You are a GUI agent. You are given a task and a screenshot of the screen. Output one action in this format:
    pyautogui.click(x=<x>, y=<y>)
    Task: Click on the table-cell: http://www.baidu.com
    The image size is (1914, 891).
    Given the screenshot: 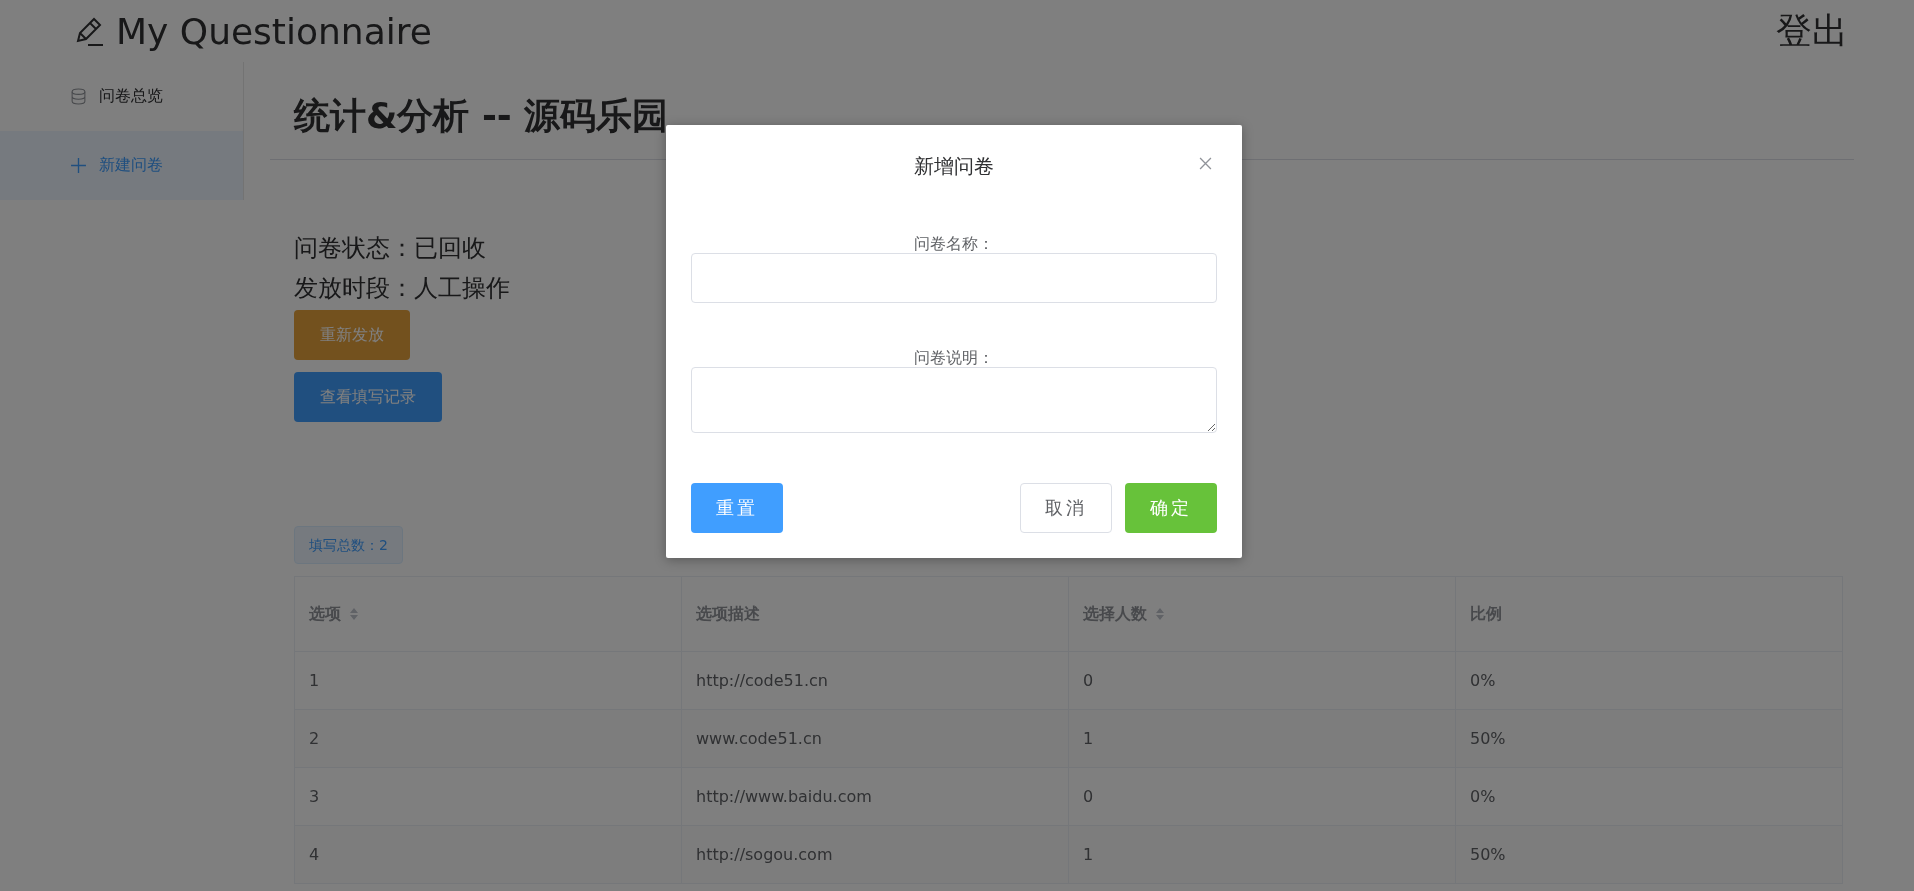 What is the action you would take?
    pyautogui.click(x=875, y=796)
    